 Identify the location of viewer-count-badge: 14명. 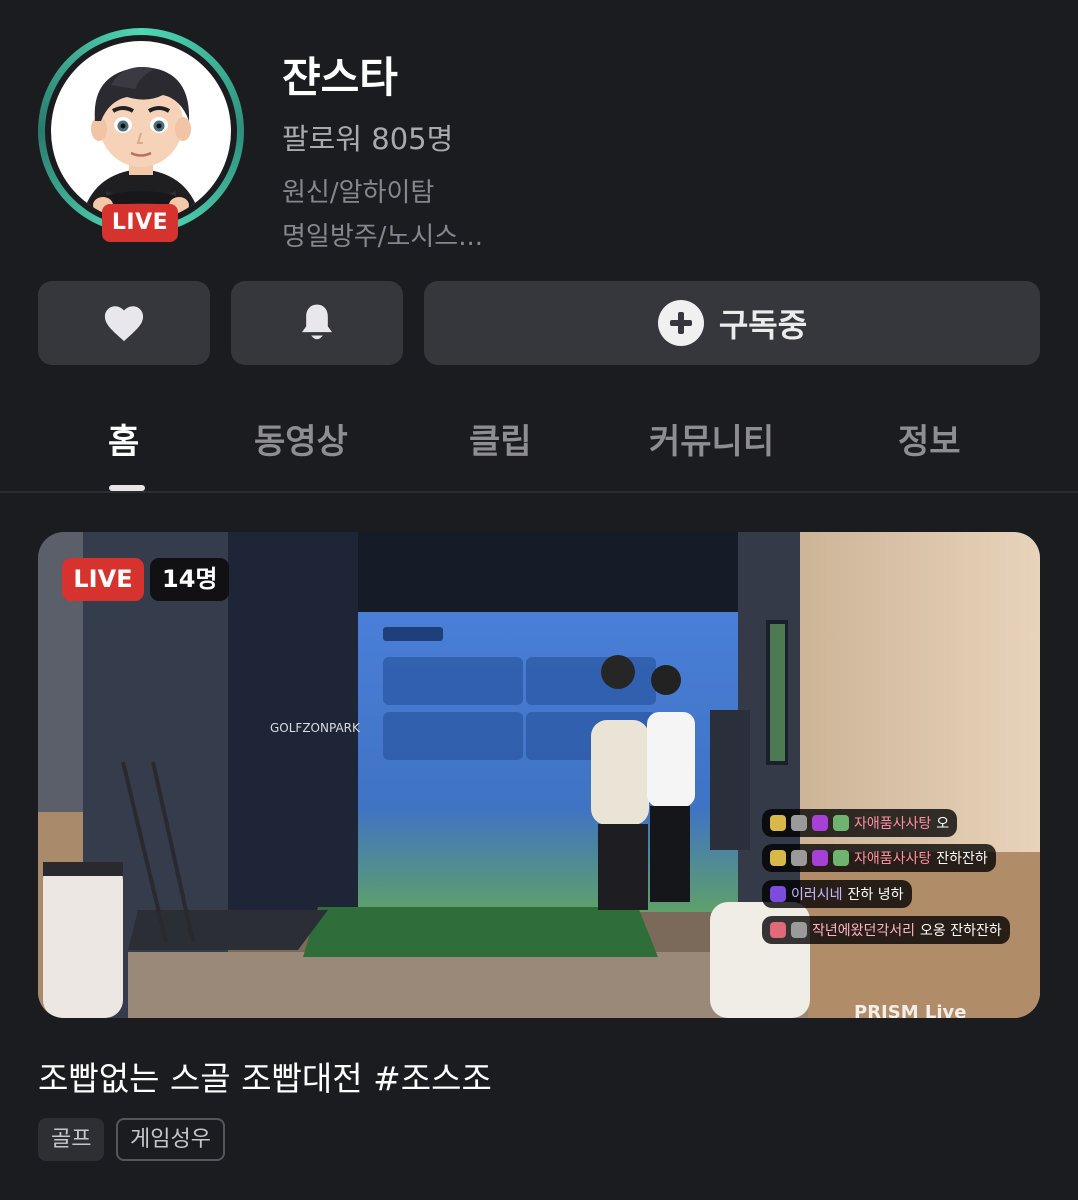
(190, 579).